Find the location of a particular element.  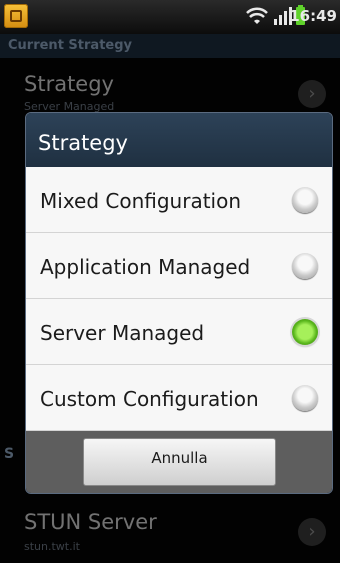

option-label: Application Managed is located at coordinates (145, 267).